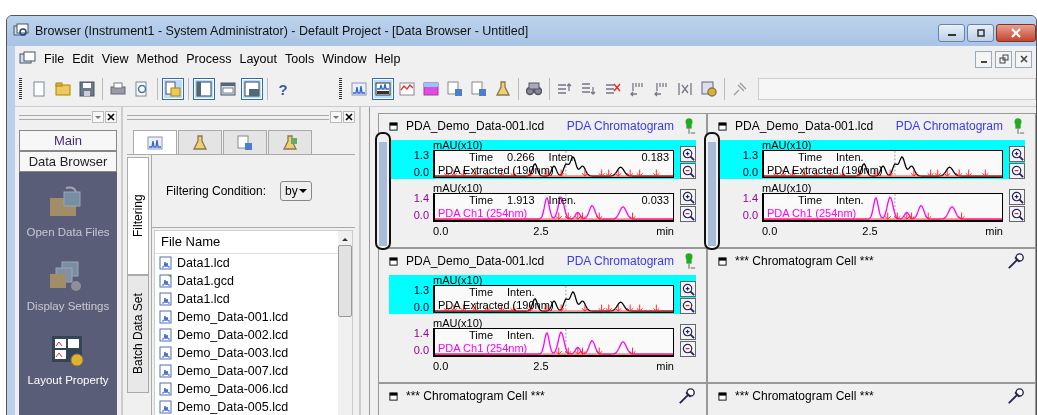  I want to click on app-icon, so click(21, 31).